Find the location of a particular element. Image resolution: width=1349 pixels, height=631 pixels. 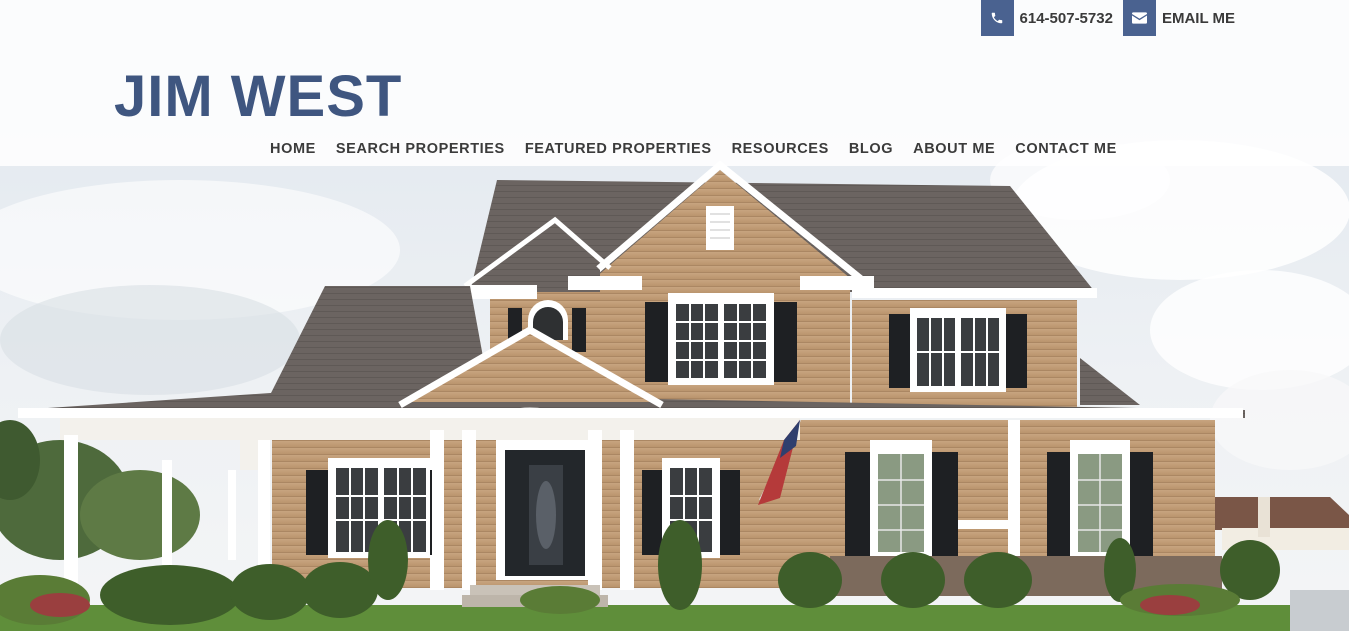

nav-search-properties: SEARCH PROPERTIES is located at coordinates (420, 149).